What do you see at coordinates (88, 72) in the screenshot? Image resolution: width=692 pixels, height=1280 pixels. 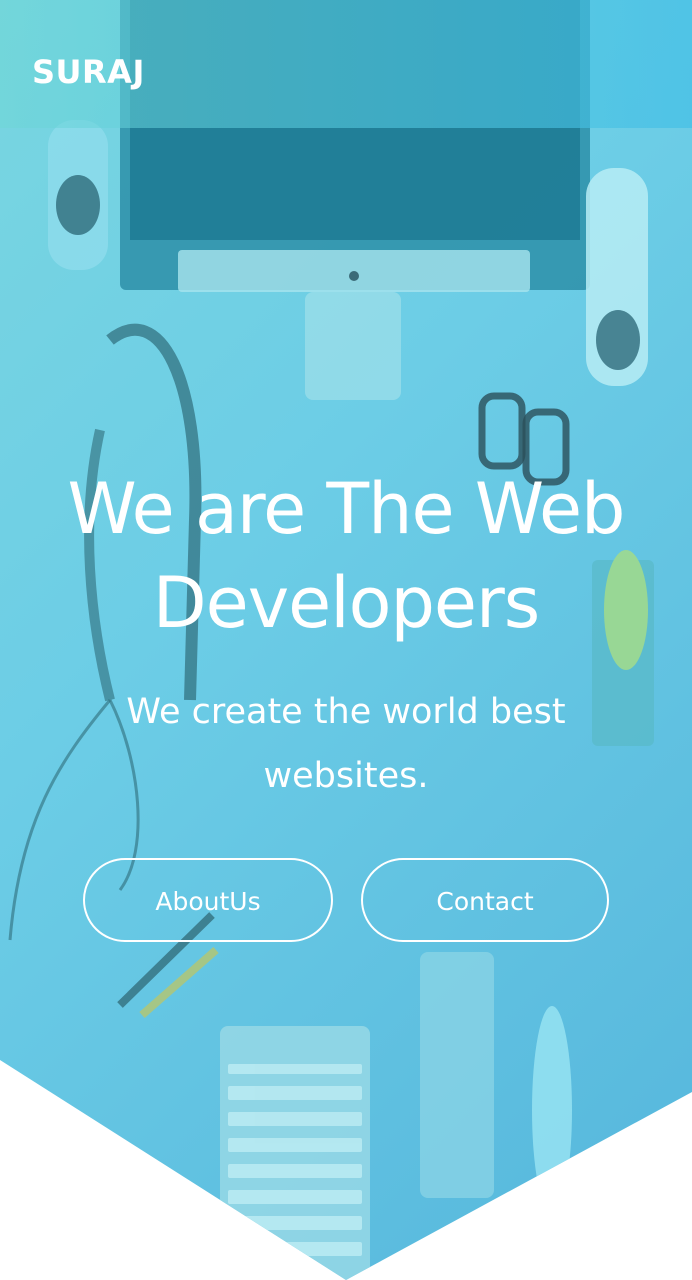 I see `brand-logo: SURAJ` at bounding box center [88, 72].